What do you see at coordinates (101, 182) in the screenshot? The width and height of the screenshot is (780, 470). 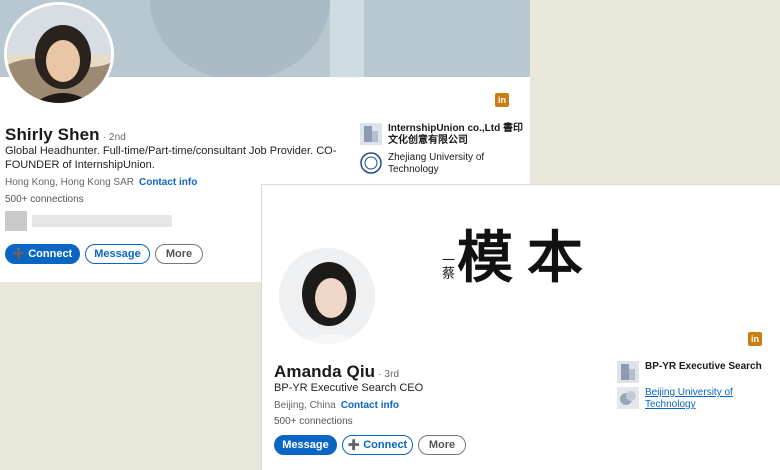 I see `profile-location: Hong Kong, Hong Kong SAR Contact info` at bounding box center [101, 182].